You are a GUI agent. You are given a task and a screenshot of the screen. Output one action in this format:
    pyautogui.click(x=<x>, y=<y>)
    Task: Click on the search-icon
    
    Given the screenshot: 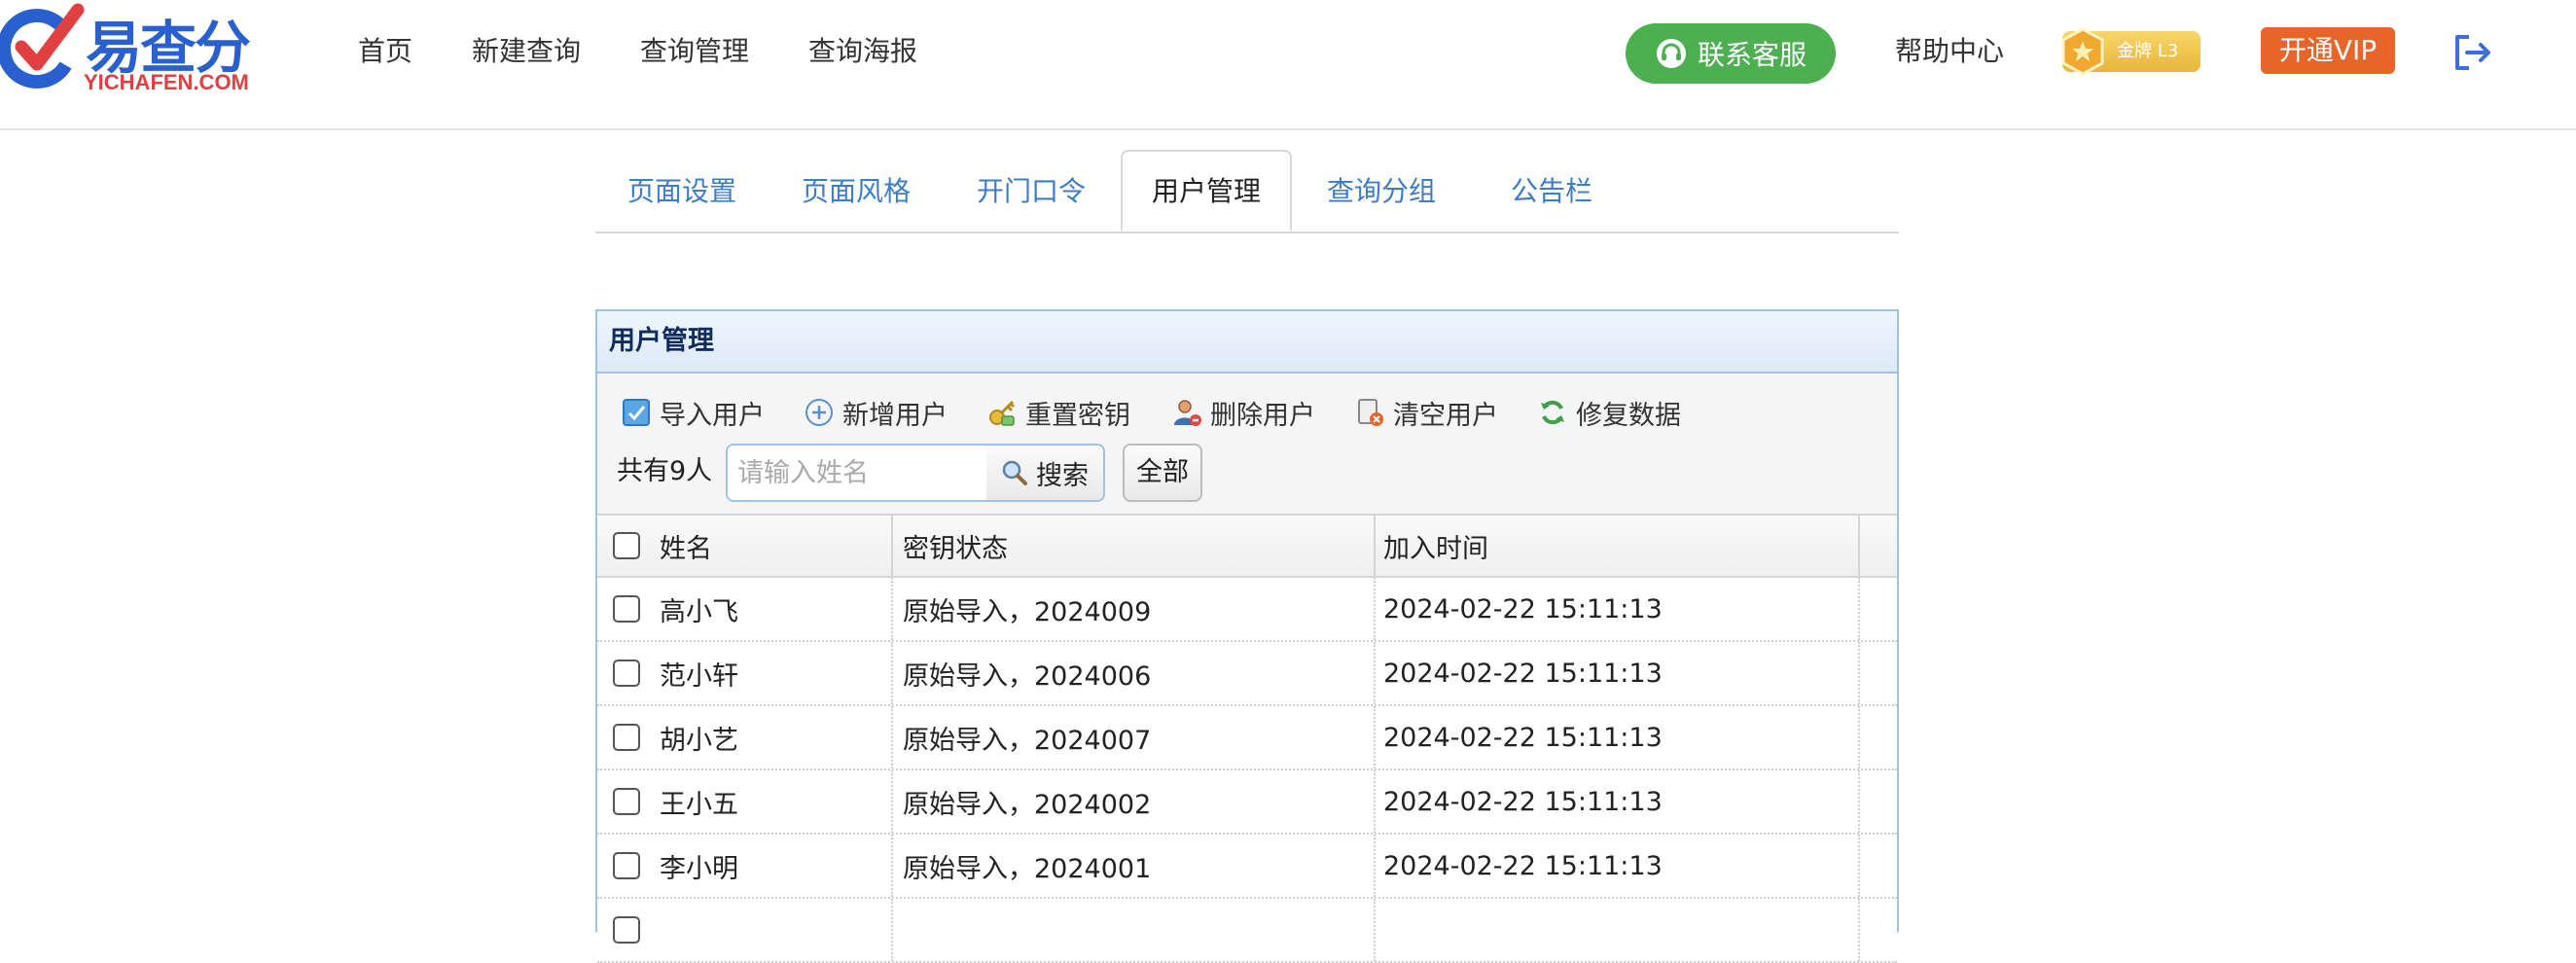 What is the action you would take?
    pyautogui.click(x=1014, y=472)
    